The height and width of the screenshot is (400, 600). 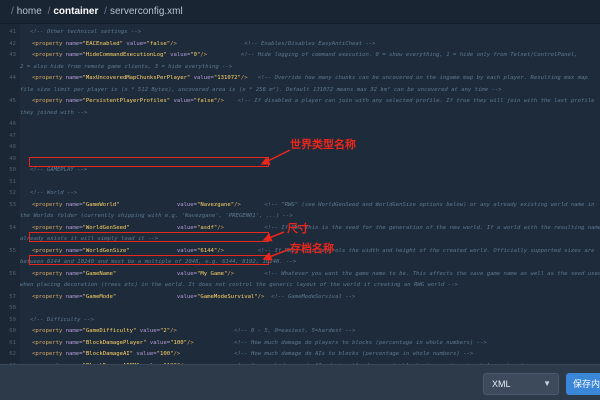 I want to click on annotation-size: 尺寸, so click(x=298, y=228).